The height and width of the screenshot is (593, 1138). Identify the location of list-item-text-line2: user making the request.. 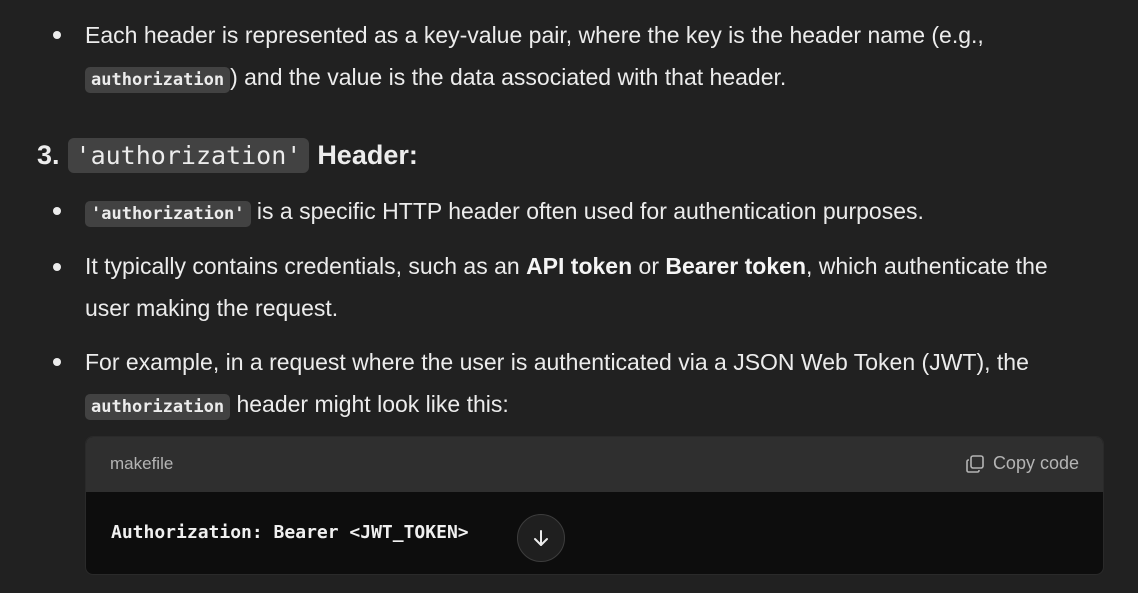
(211, 308).